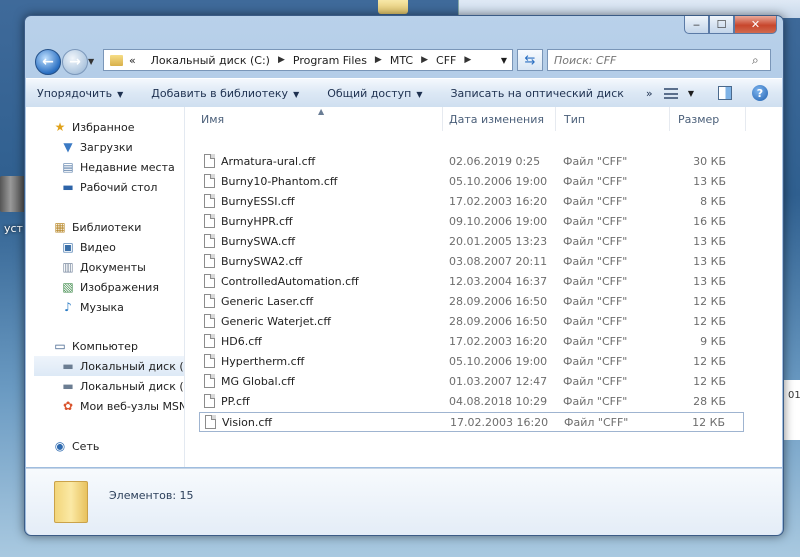 The image size is (800, 557). What do you see at coordinates (127, 167) in the screenshot?
I see `sidebar-item-label: Недавние места` at bounding box center [127, 167].